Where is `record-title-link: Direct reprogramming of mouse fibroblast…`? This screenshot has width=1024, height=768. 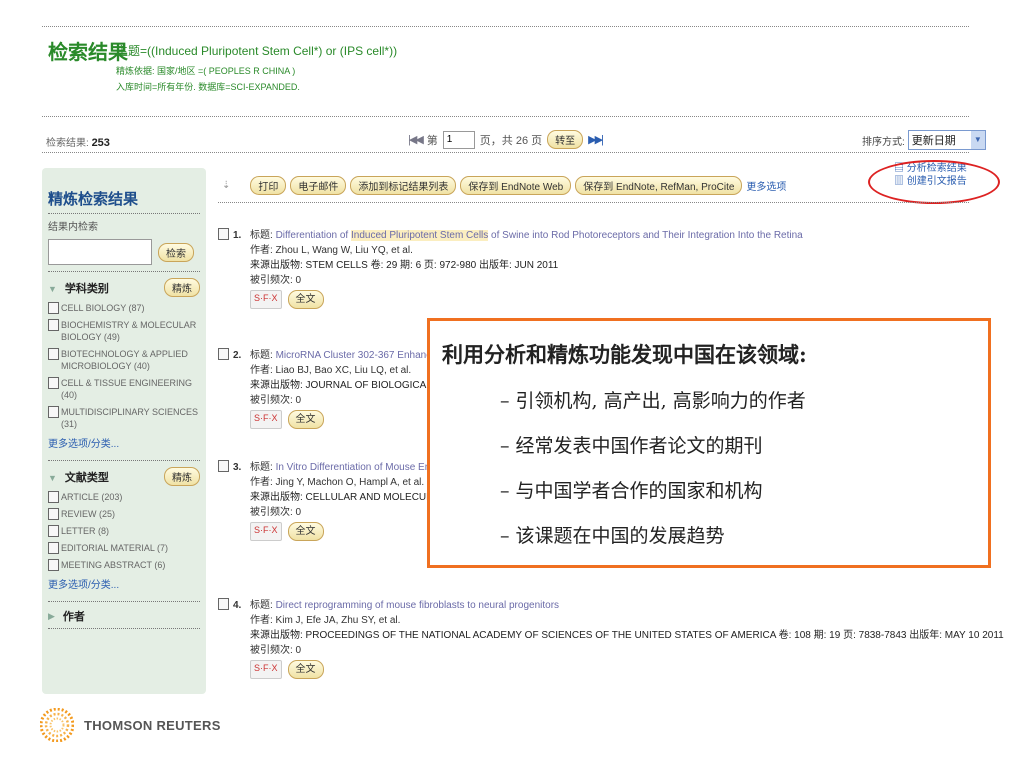 record-title-link: Direct reprogramming of mouse fibroblast… is located at coordinates (417, 605).